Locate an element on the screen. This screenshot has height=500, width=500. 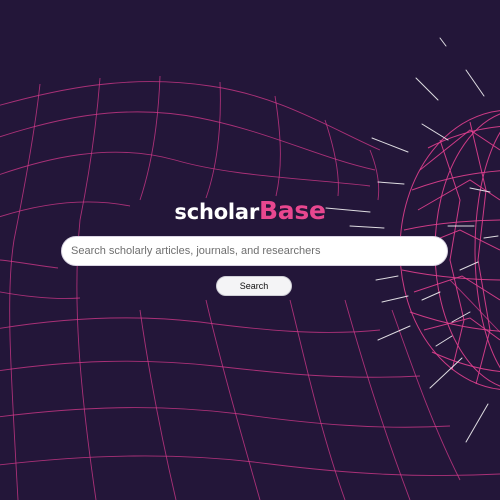
logo-text-base: Base is located at coordinates (292, 210).